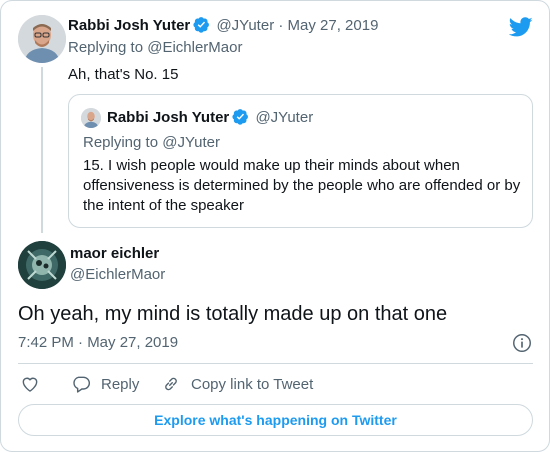 The width and height of the screenshot is (550, 452). I want to click on tweet-timestamp: 7:42 PM · May 27, 2019, so click(98, 343).